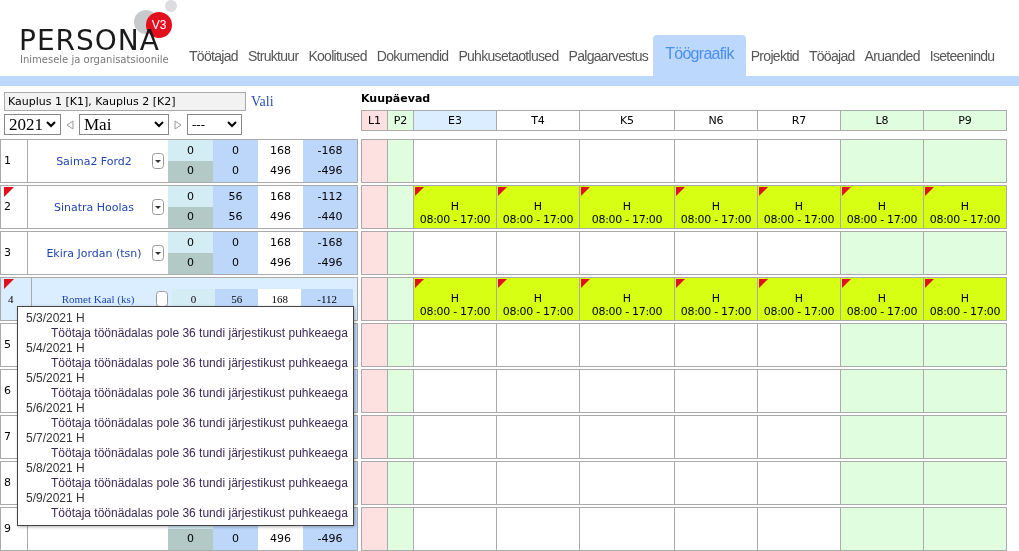 The height and width of the screenshot is (551, 1019). I want to click on period-select: ---, so click(214, 124).